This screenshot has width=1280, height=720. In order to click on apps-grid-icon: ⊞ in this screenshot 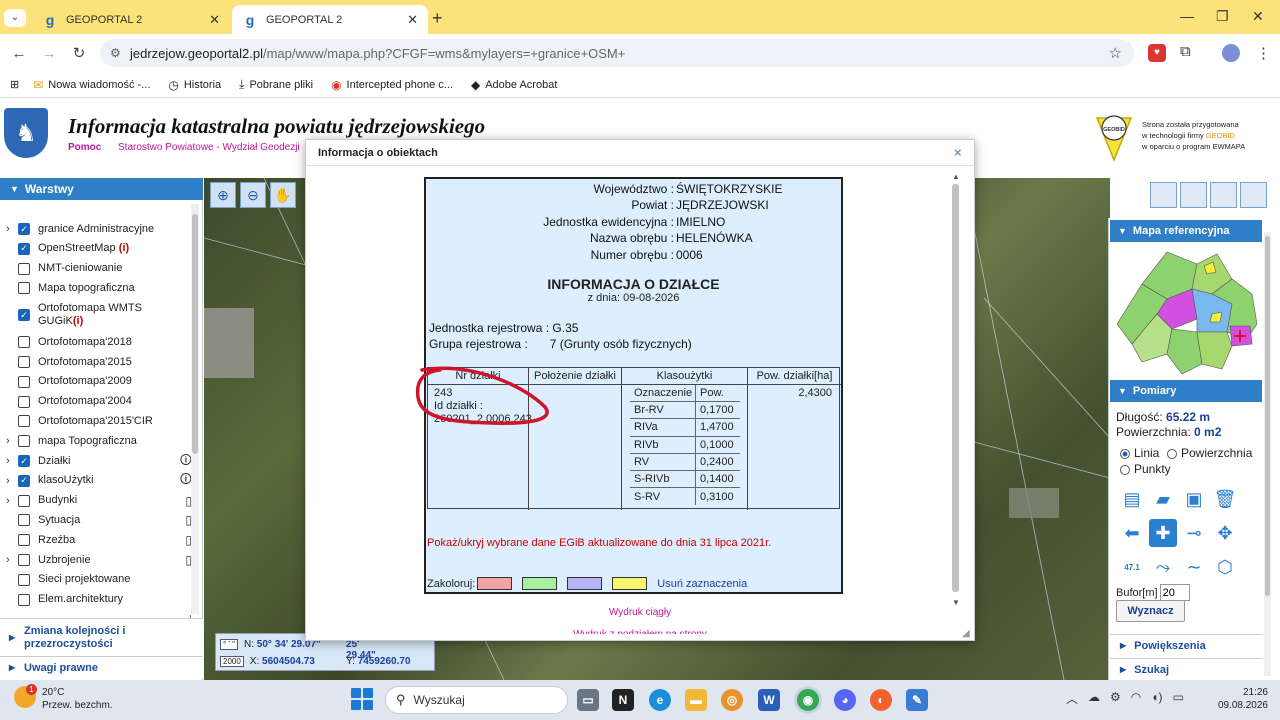, I will do `click(14, 84)`.